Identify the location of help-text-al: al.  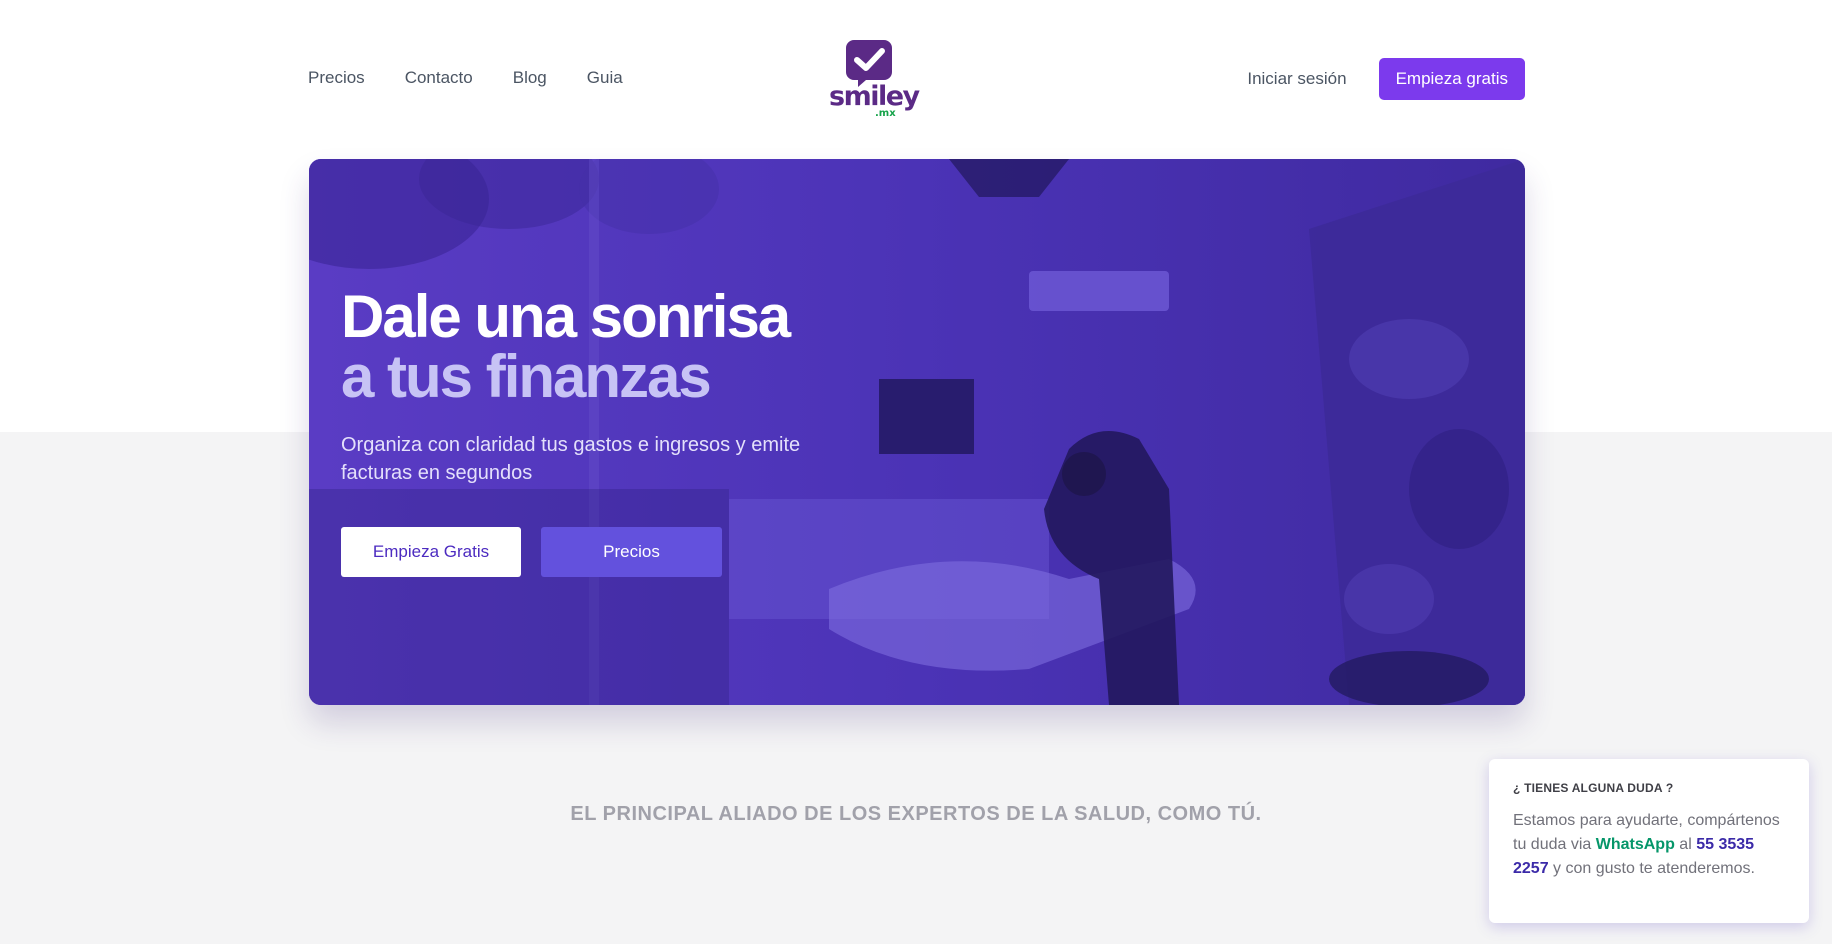
(1685, 844).